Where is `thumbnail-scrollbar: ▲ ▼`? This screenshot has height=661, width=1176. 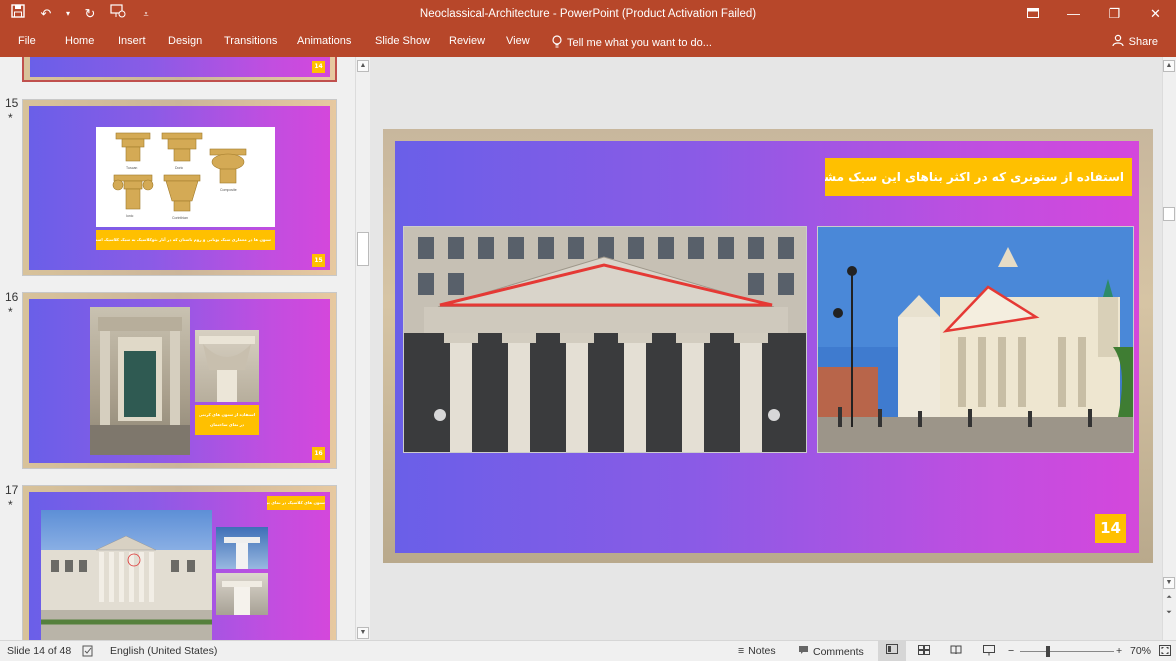
thumbnail-scrollbar: ▲ ▼ is located at coordinates (362, 348).